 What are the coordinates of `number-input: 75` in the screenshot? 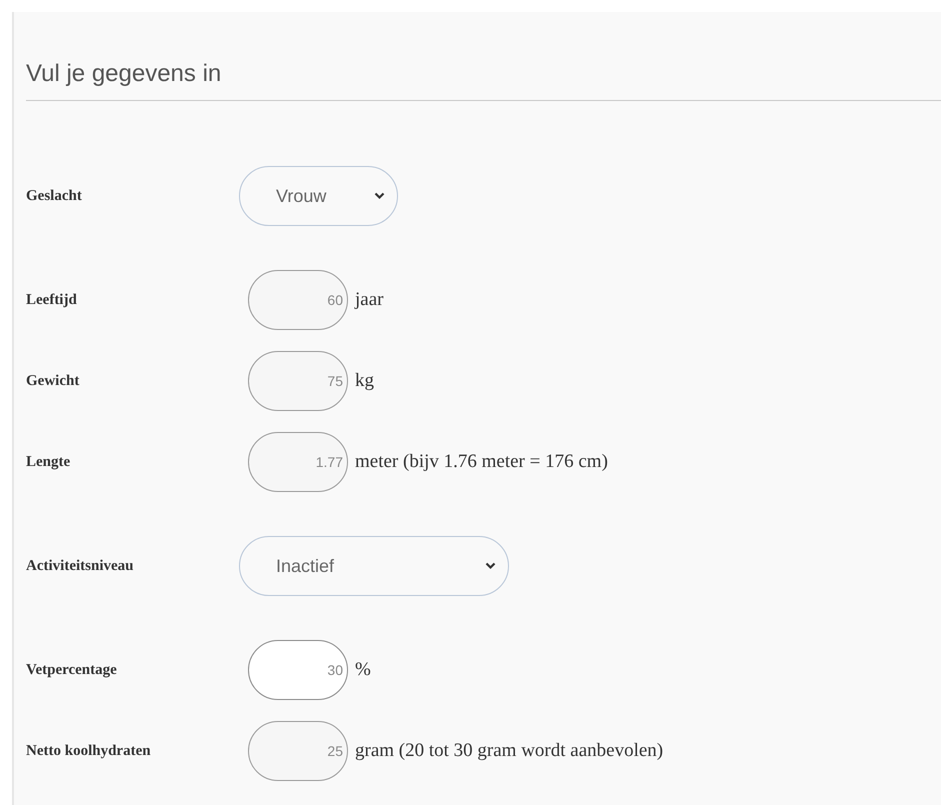 It's located at (298, 381).